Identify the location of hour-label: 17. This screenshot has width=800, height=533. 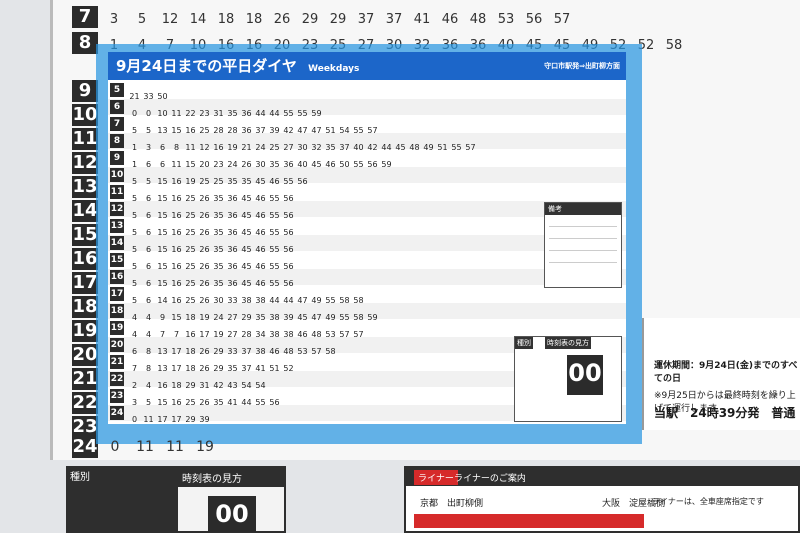
(117, 294).